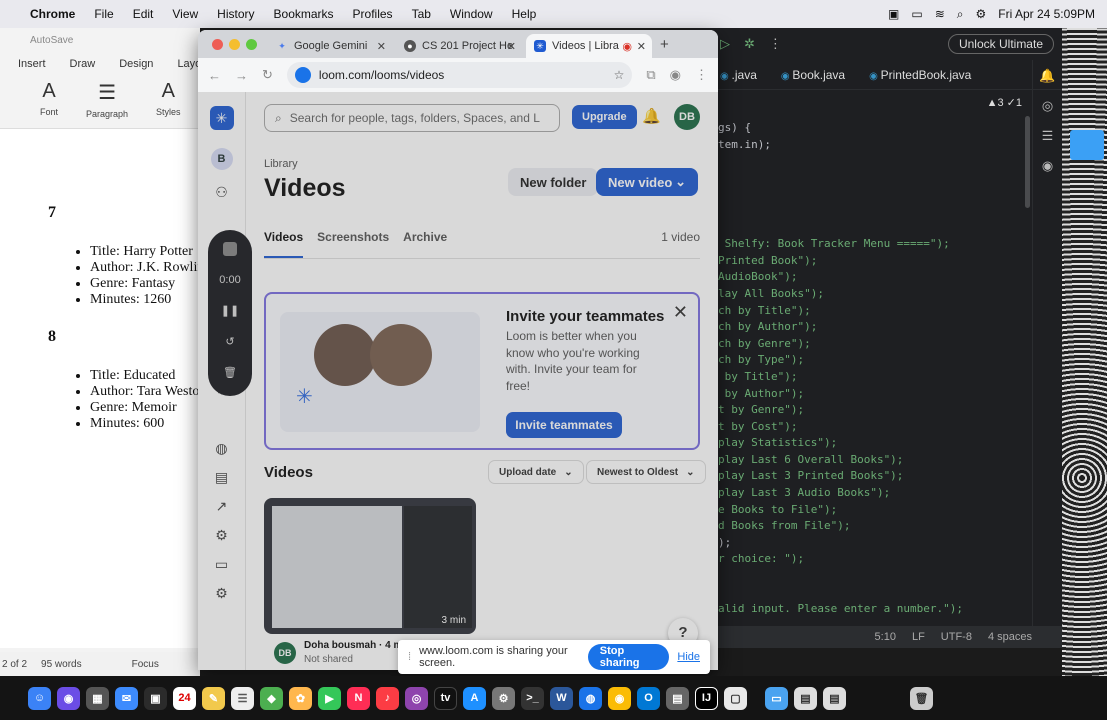  What do you see at coordinates (532, 698) in the screenshot?
I see `terminal-icon: >_` at bounding box center [532, 698].